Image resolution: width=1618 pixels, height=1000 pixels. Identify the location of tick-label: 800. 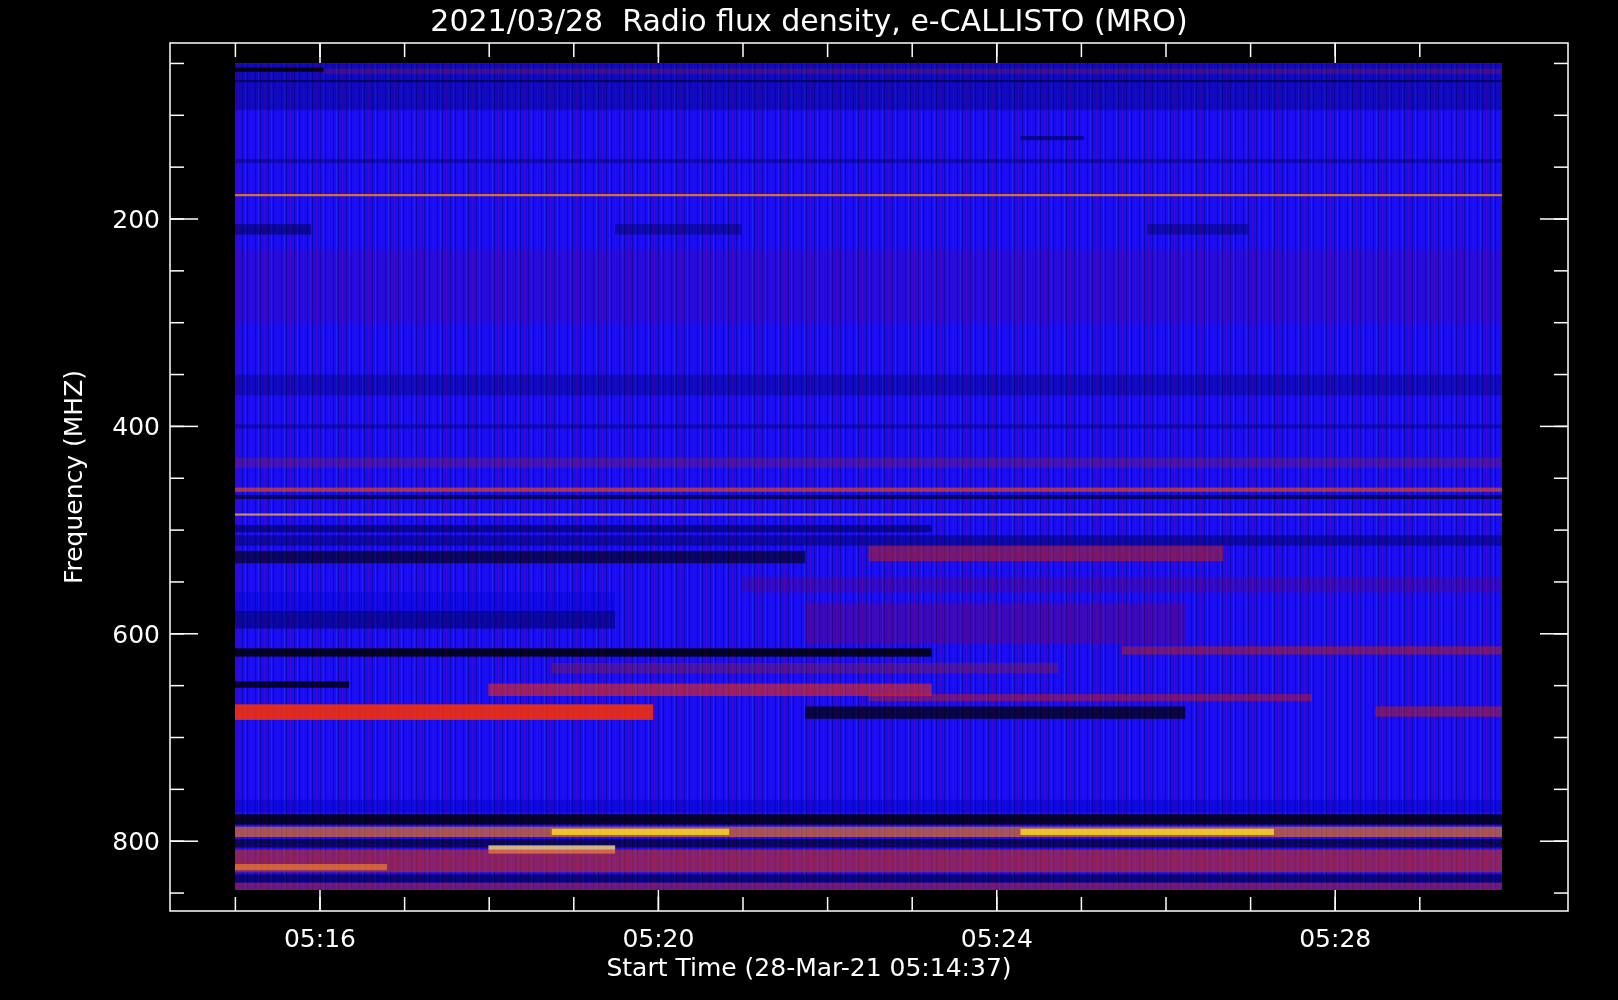
(136, 842).